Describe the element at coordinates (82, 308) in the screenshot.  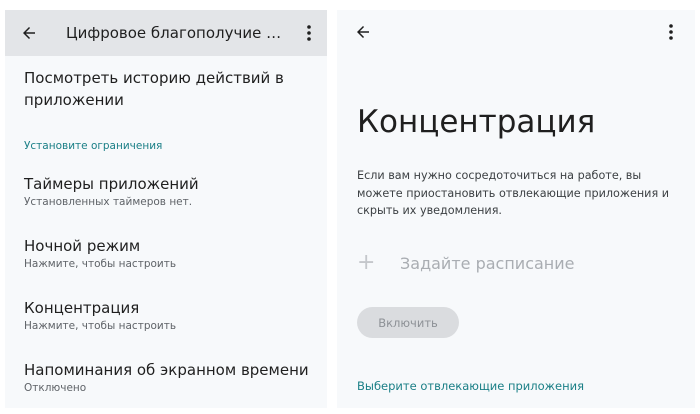
I see `item-title: Концентрация` at that location.